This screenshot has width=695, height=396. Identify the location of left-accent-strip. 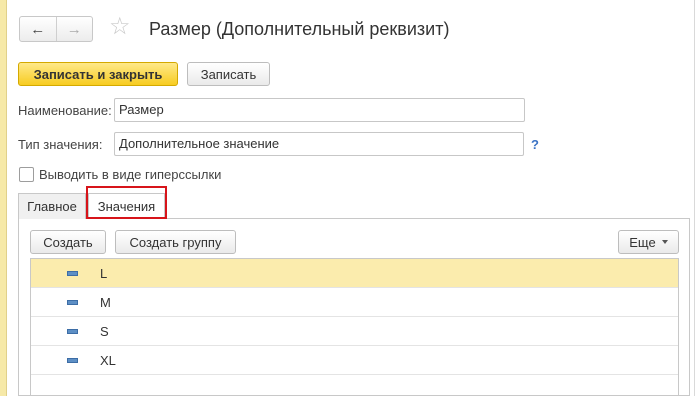
(3, 198).